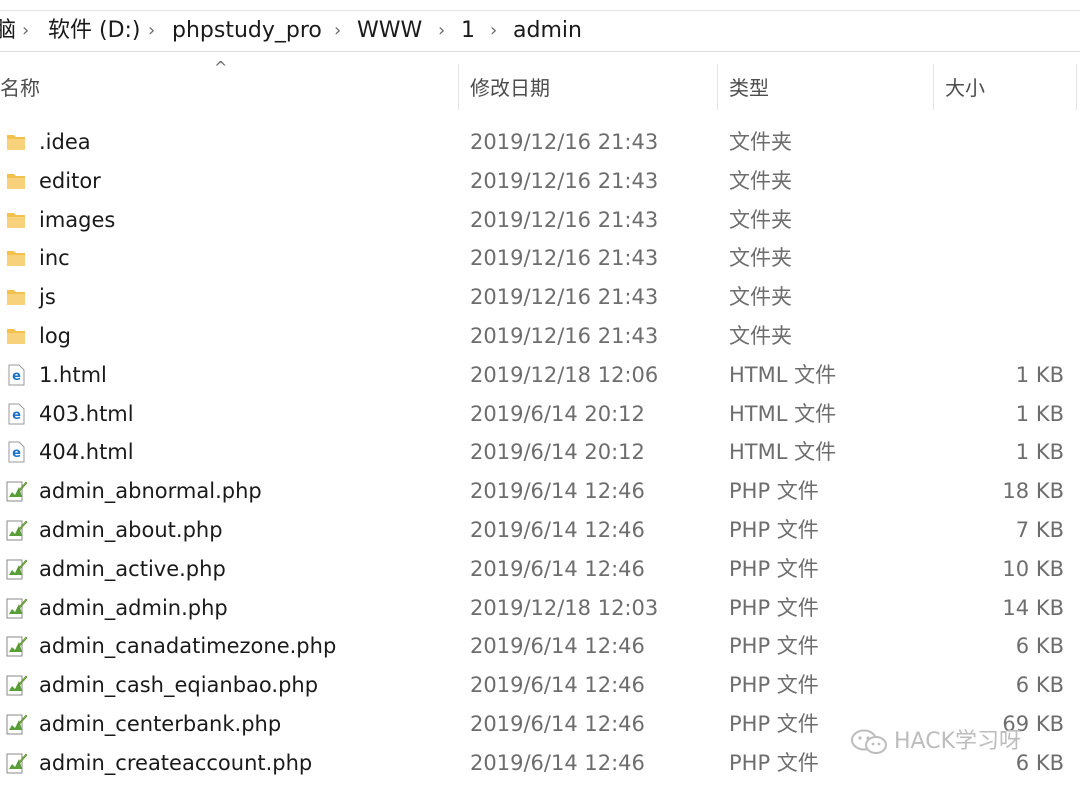 The height and width of the screenshot is (789, 1080). What do you see at coordinates (94, 31) in the screenshot?
I see `breadcrumb-item-drive: 软件 (D:)` at bounding box center [94, 31].